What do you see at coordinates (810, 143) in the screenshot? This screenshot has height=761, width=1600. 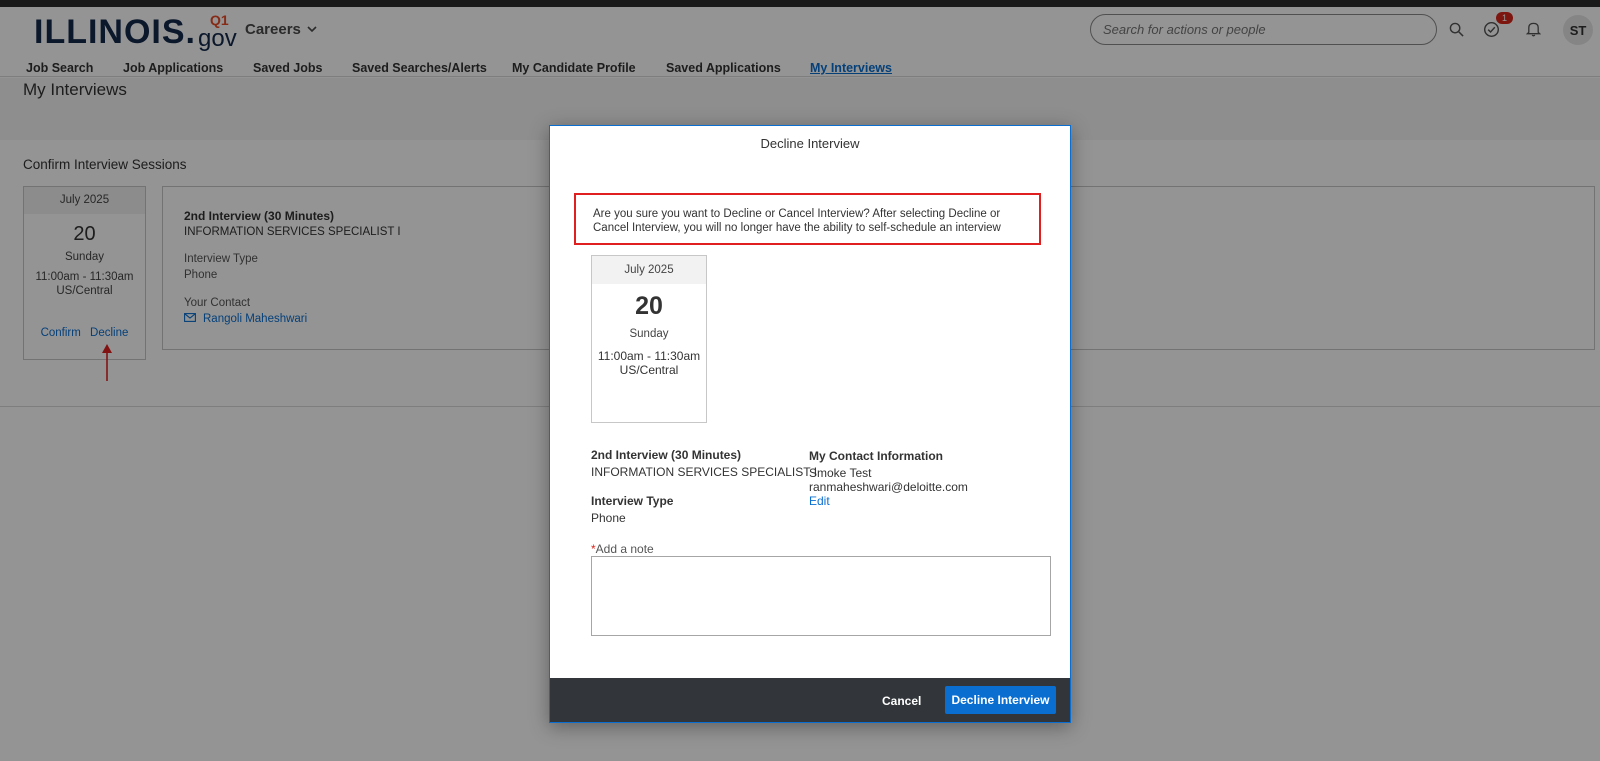 I see `dialog-title: Decline Interview` at bounding box center [810, 143].